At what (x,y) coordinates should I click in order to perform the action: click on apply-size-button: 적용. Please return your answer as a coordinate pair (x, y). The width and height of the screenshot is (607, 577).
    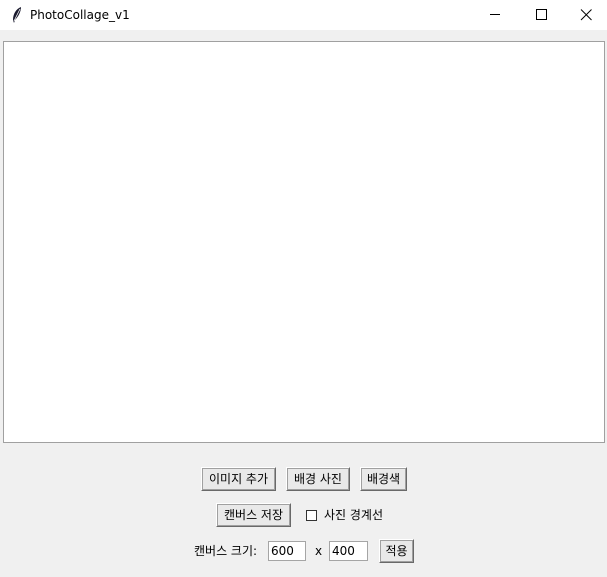
    Looking at the image, I should click on (396, 551).